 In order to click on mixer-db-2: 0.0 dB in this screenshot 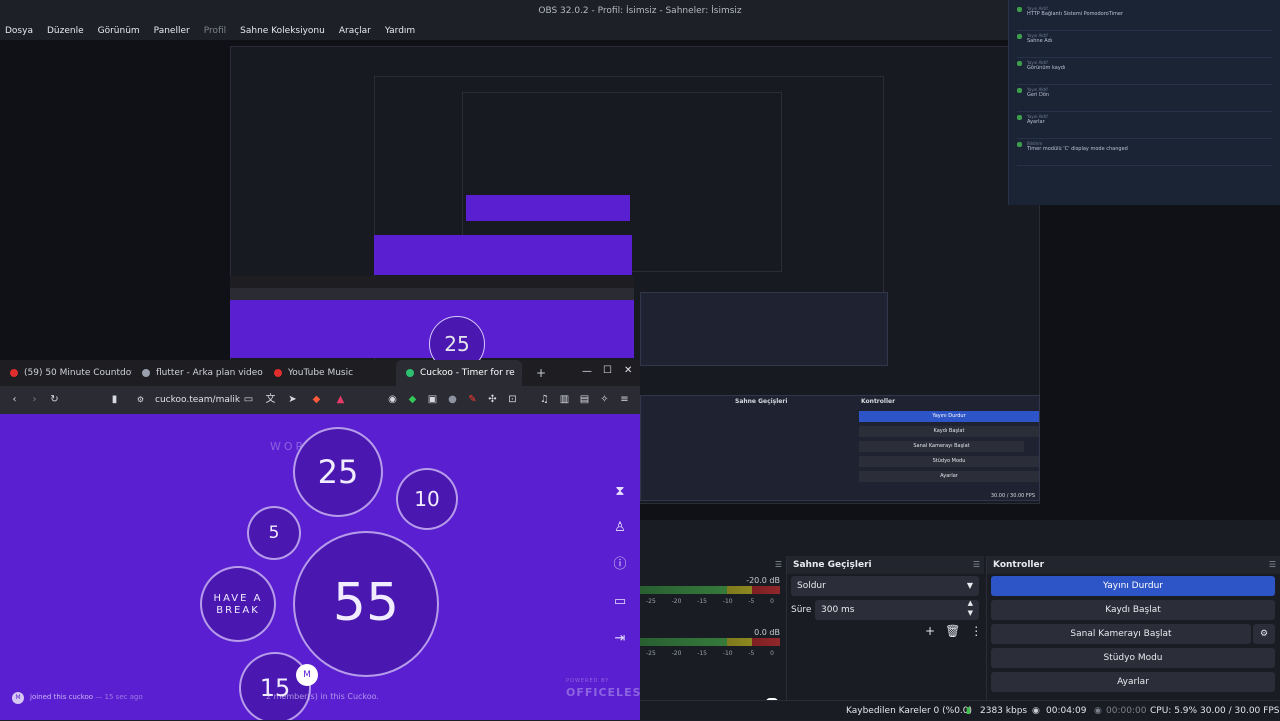, I will do `click(767, 632)`.